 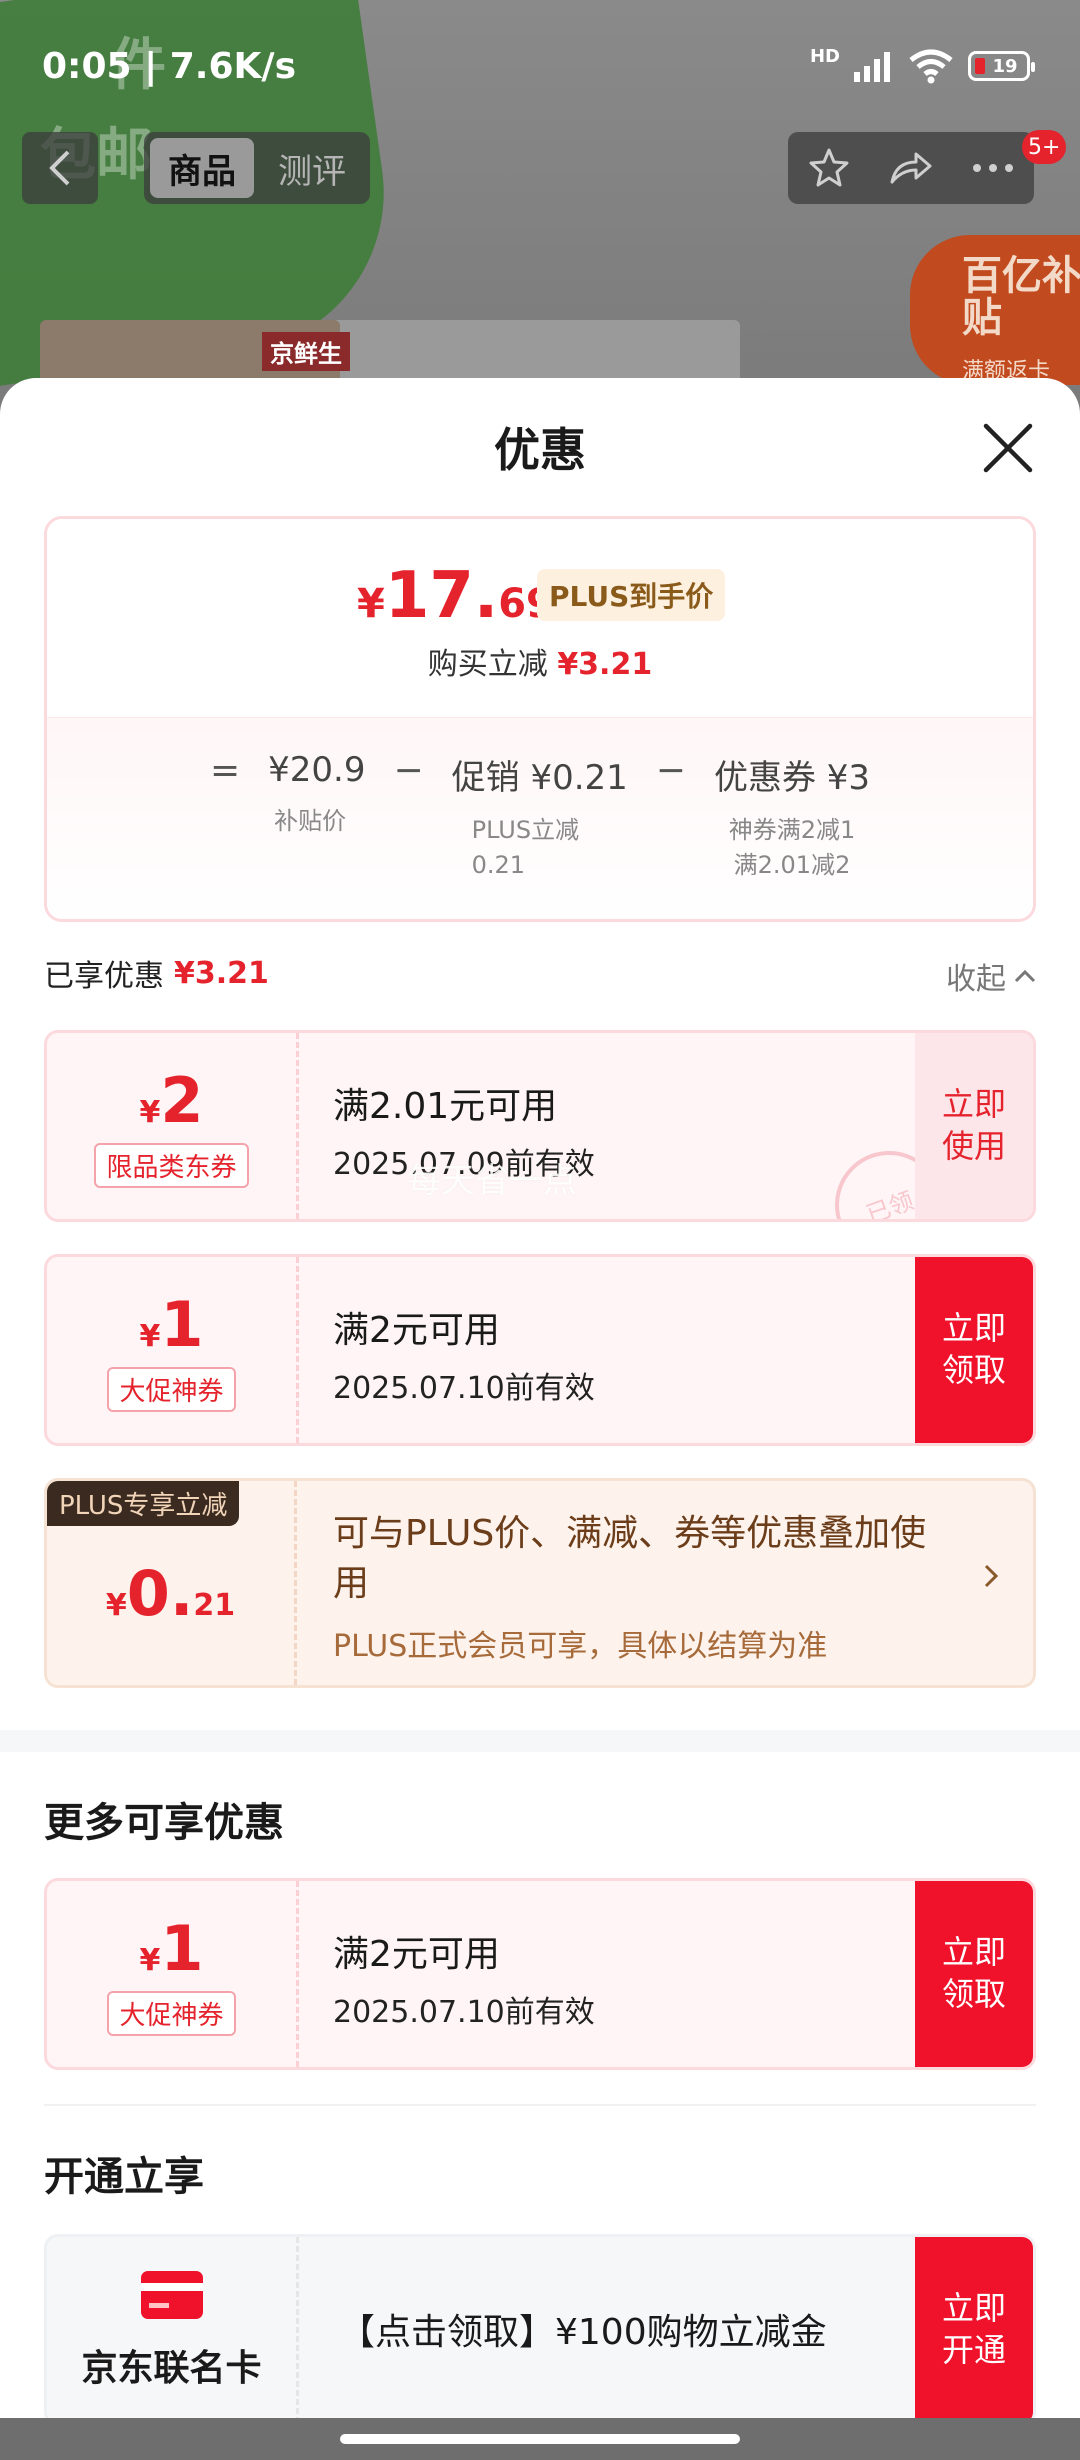 I want to click on plus-amount: ¥ 0. 21, so click(x=170, y=1593).